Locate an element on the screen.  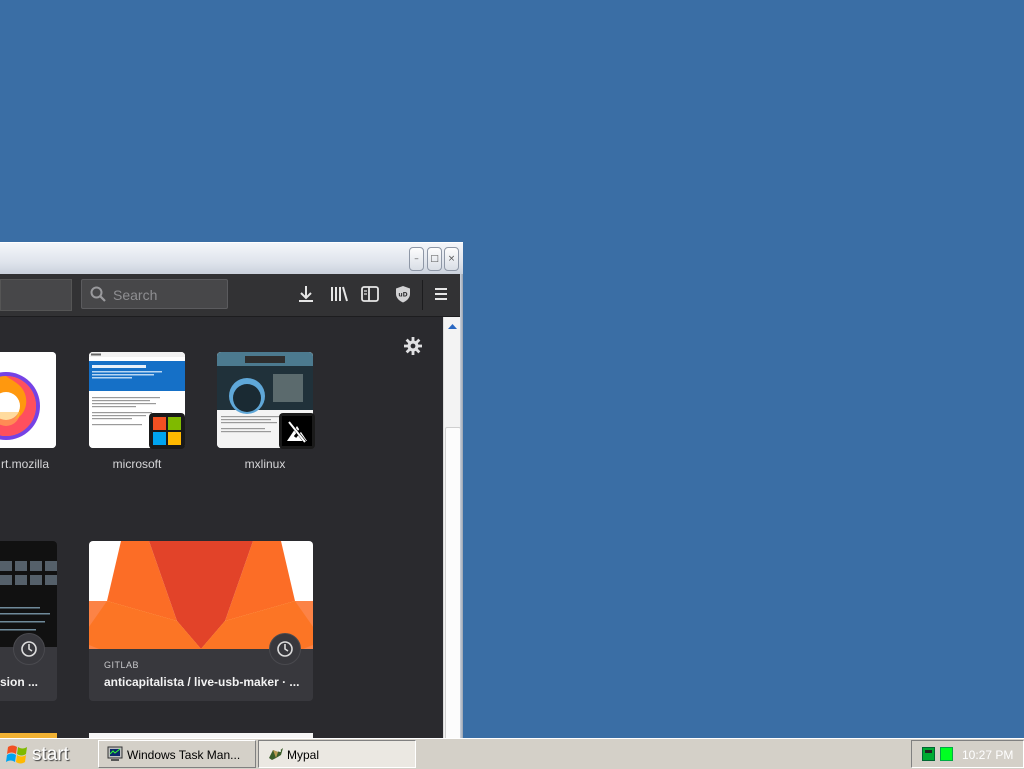
window-border is located at coordinates (461, 506).